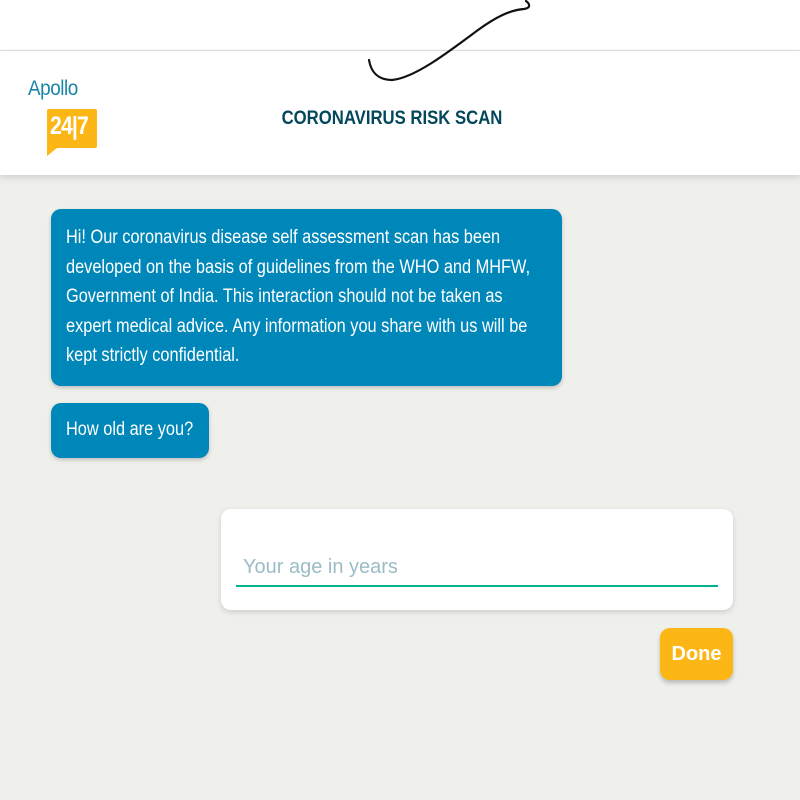  I want to click on done-button: Done, so click(696, 654).